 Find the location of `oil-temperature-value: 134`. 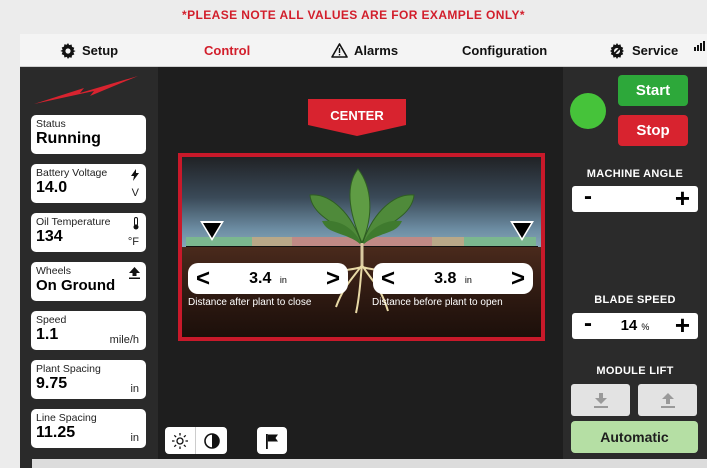

oil-temperature-value: 134 is located at coordinates (49, 236).